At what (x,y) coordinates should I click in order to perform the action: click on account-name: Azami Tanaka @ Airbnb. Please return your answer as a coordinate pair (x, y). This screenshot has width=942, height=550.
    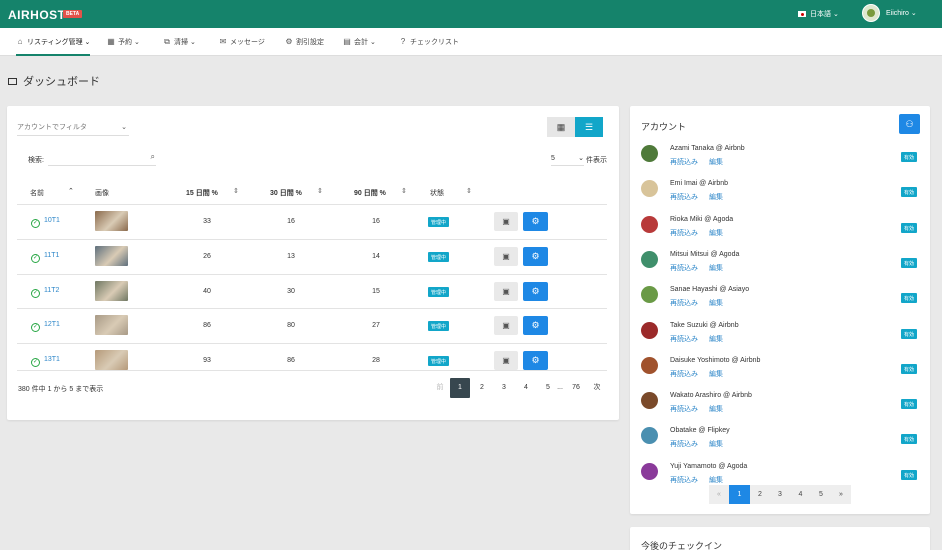
    Looking at the image, I should click on (707, 148).